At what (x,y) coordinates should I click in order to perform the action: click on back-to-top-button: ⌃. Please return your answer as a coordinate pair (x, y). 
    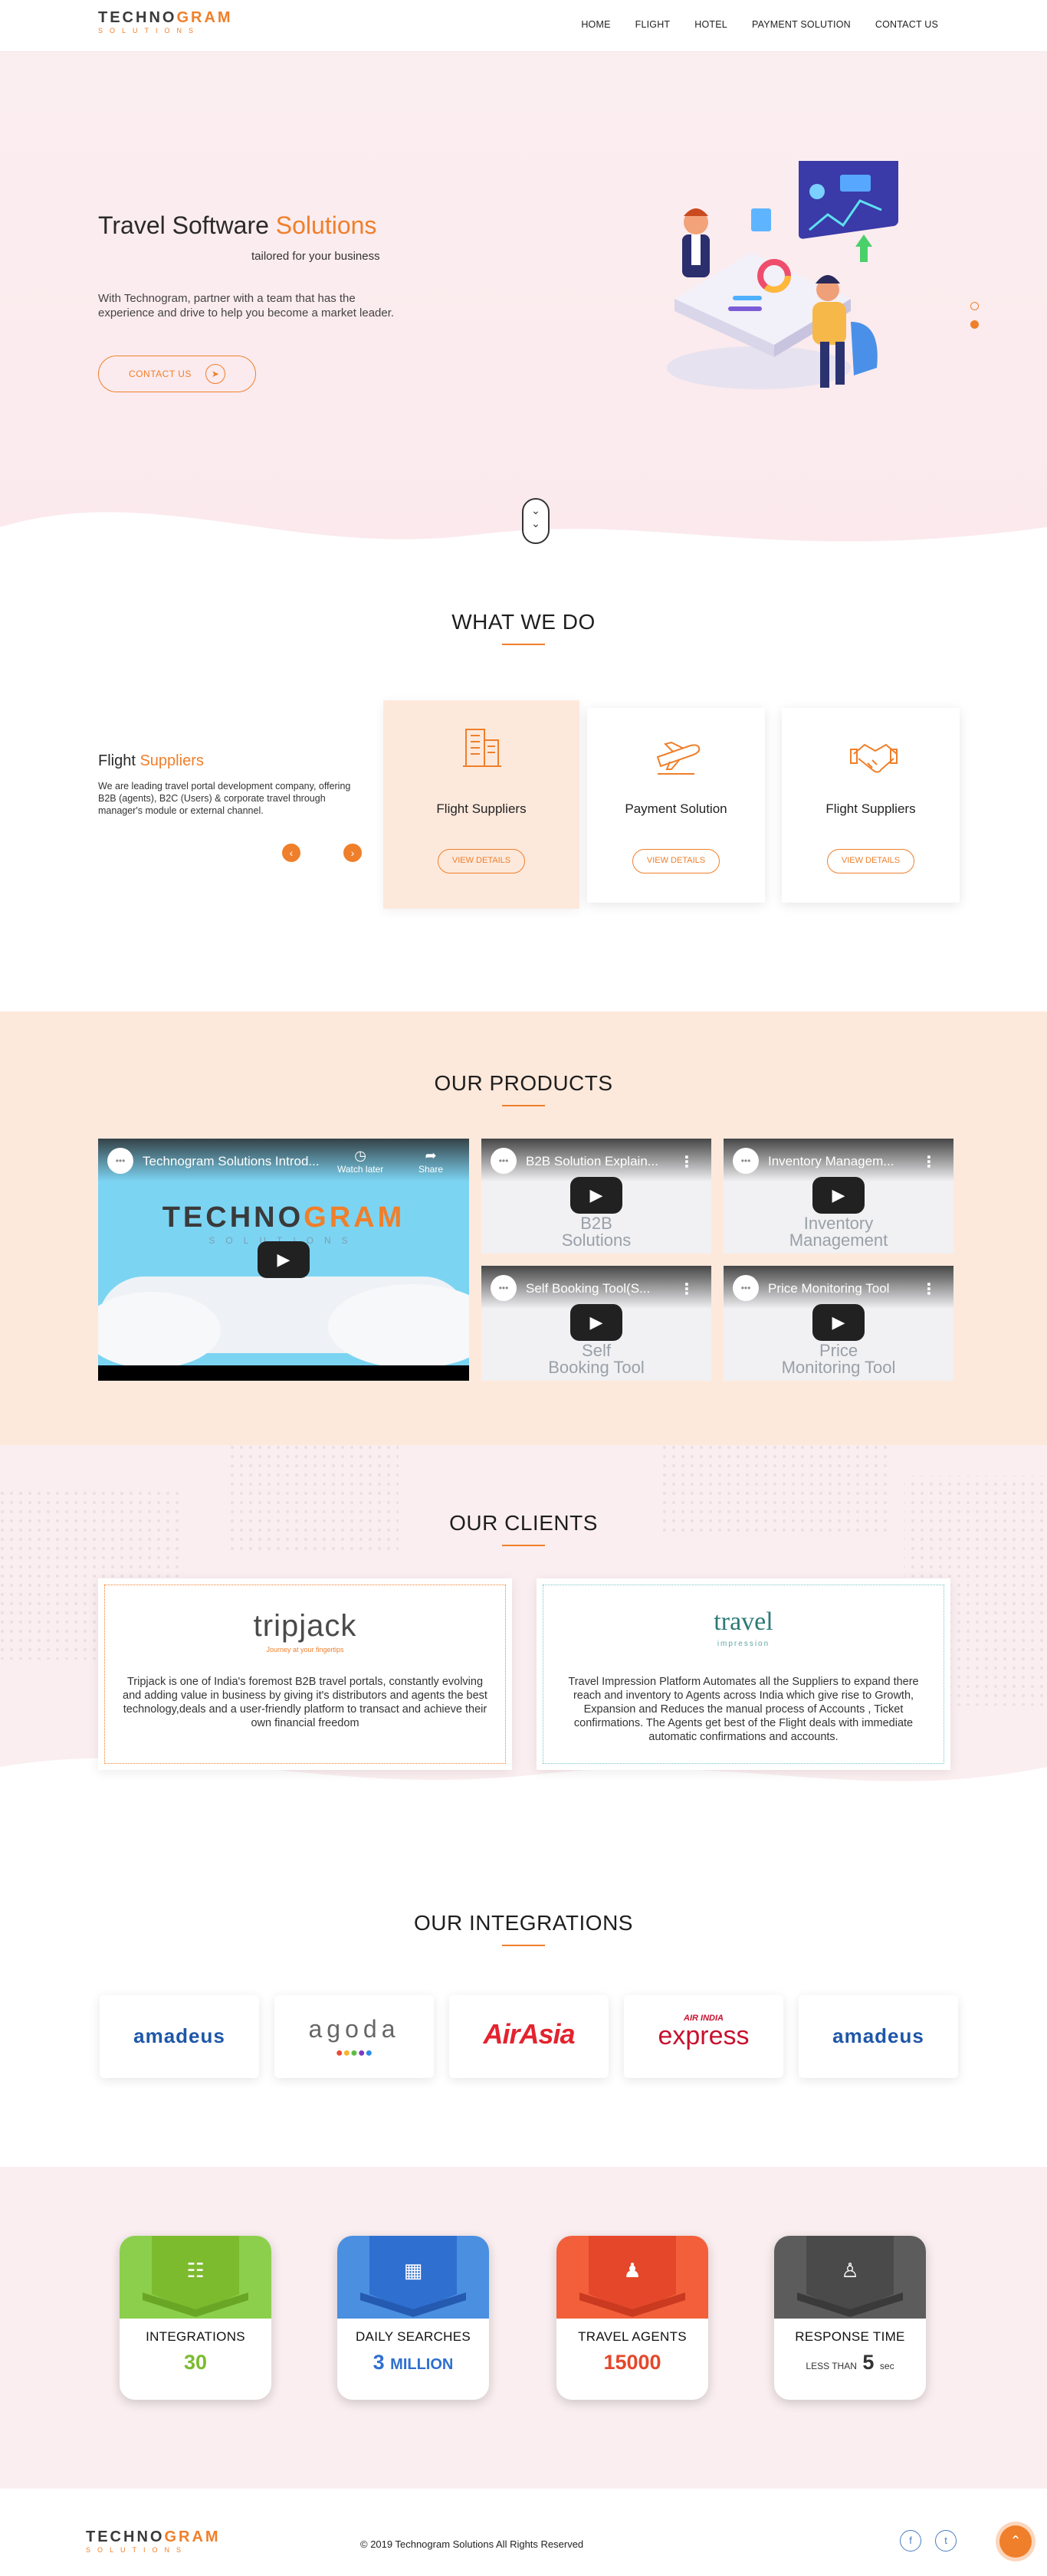
    Looking at the image, I should click on (1015, 2541).